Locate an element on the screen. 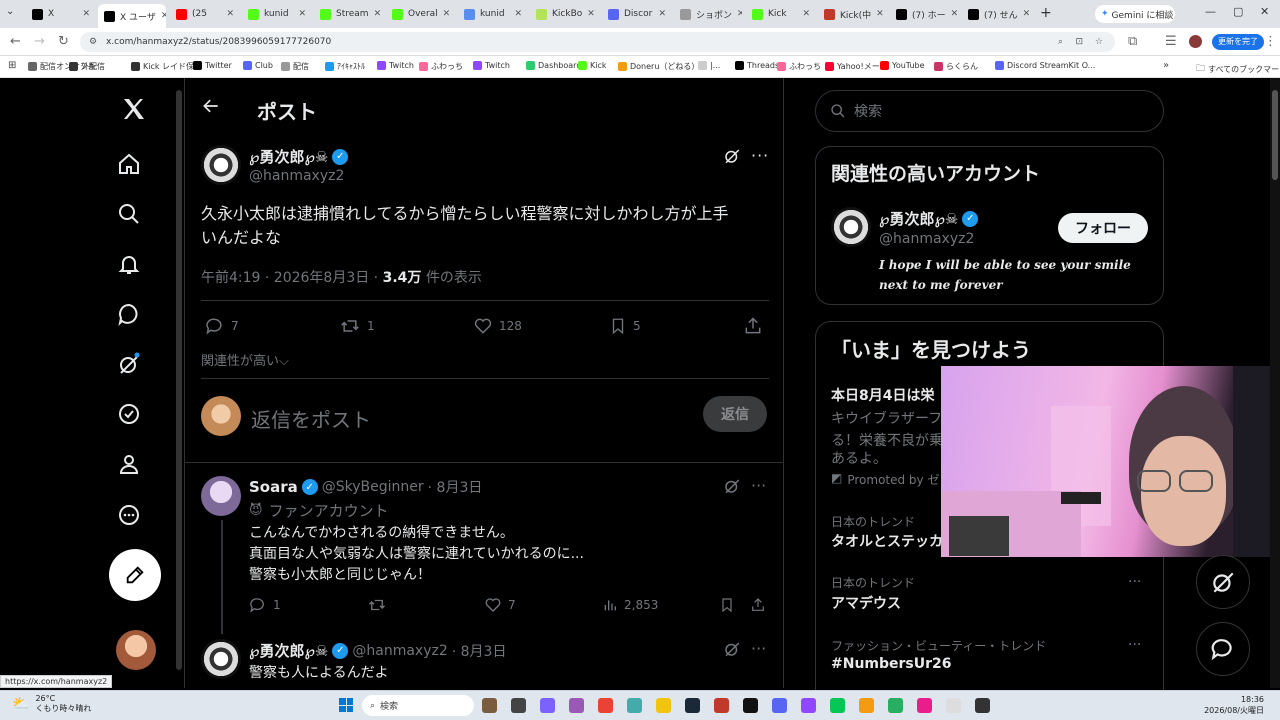  tab-list-button: ⌄ is located at coordinates (13, 13).